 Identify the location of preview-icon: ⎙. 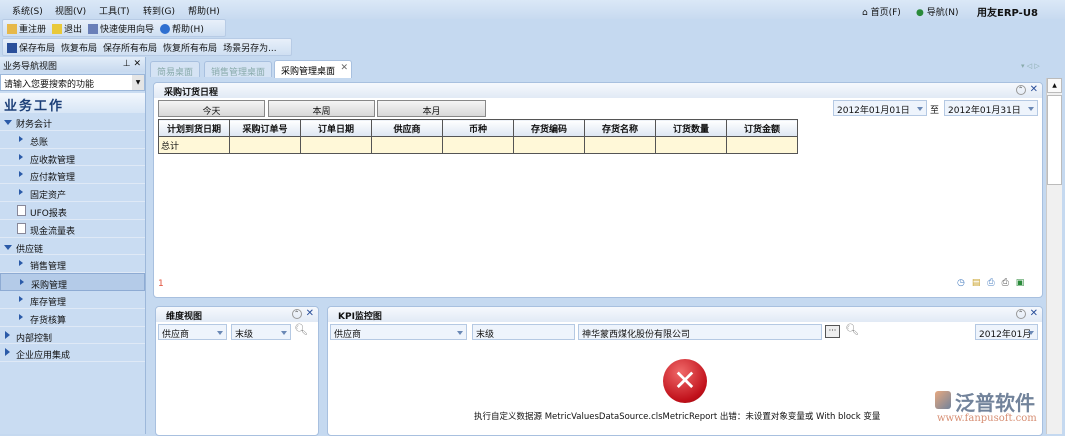
(990, 283).